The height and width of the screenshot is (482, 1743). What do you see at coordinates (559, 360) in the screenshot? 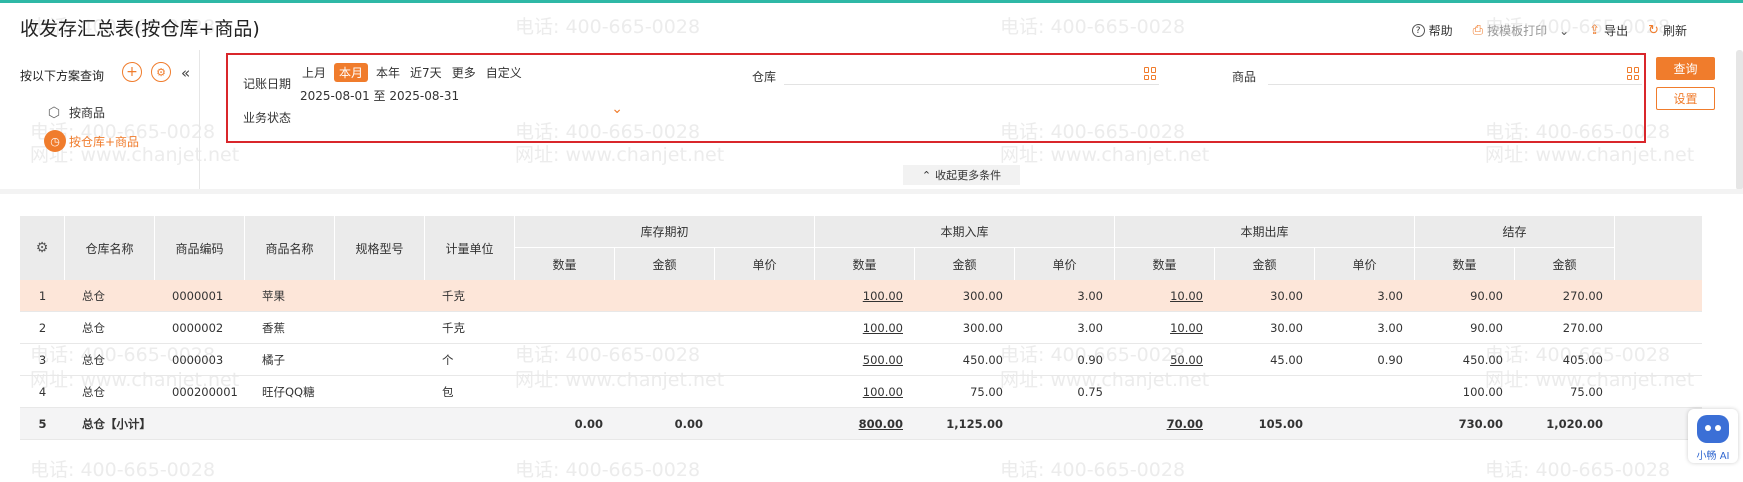
I see `cell-open-qty` at bounding box center [559, 360].